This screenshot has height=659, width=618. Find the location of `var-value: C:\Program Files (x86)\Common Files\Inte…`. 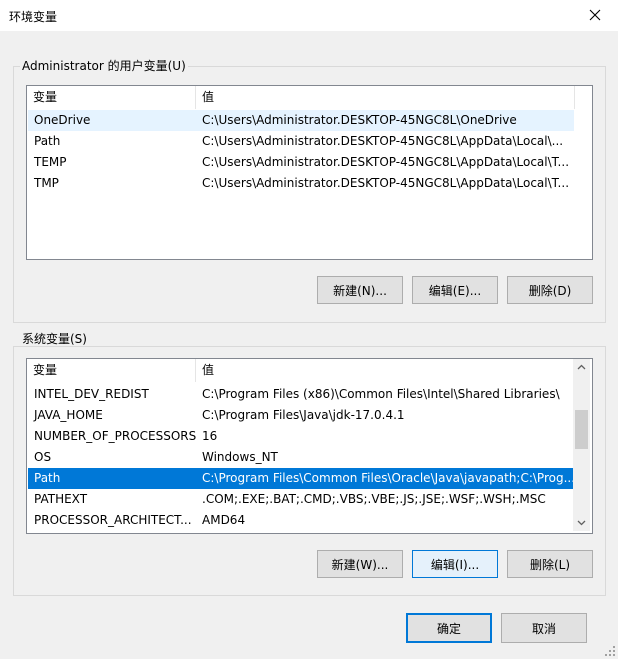

var-value: C:\Program Files (x86)\Common Files\Inte… is located at coordinates (381, 394).